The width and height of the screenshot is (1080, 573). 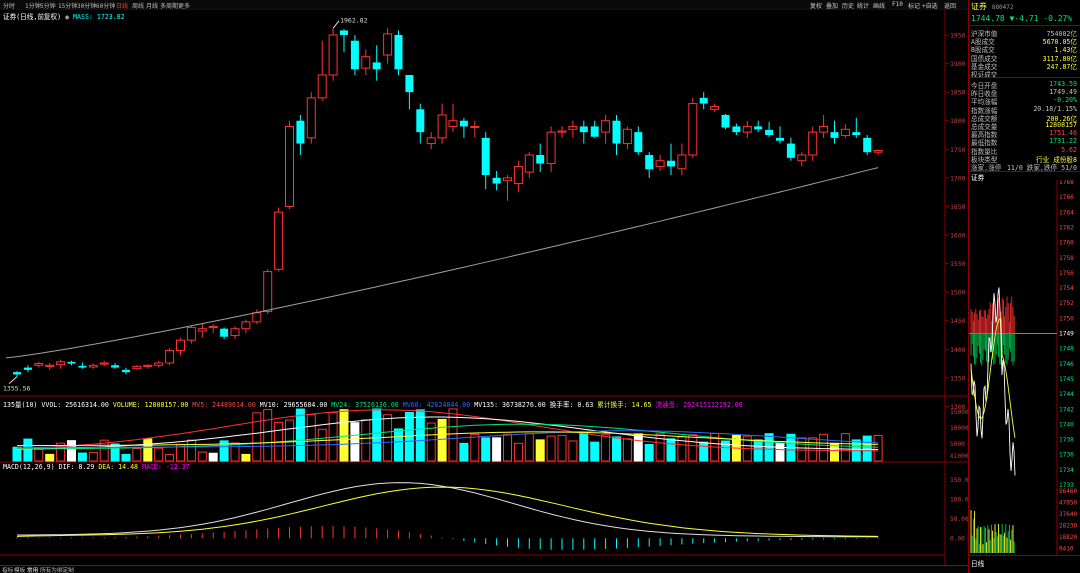 What do you see at coordinates (1066, 258) in the screenshot?
I see `intraday-axis-label: 1758` at bounding box center [1066, 258].